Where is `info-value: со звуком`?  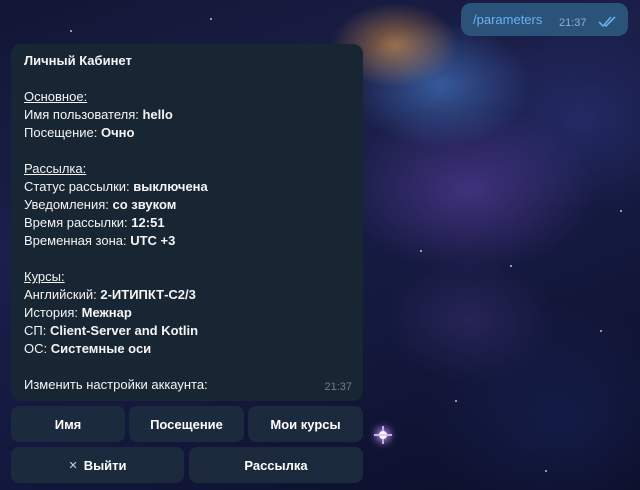 info-value: со звуком is located at coordinates (144, 204).